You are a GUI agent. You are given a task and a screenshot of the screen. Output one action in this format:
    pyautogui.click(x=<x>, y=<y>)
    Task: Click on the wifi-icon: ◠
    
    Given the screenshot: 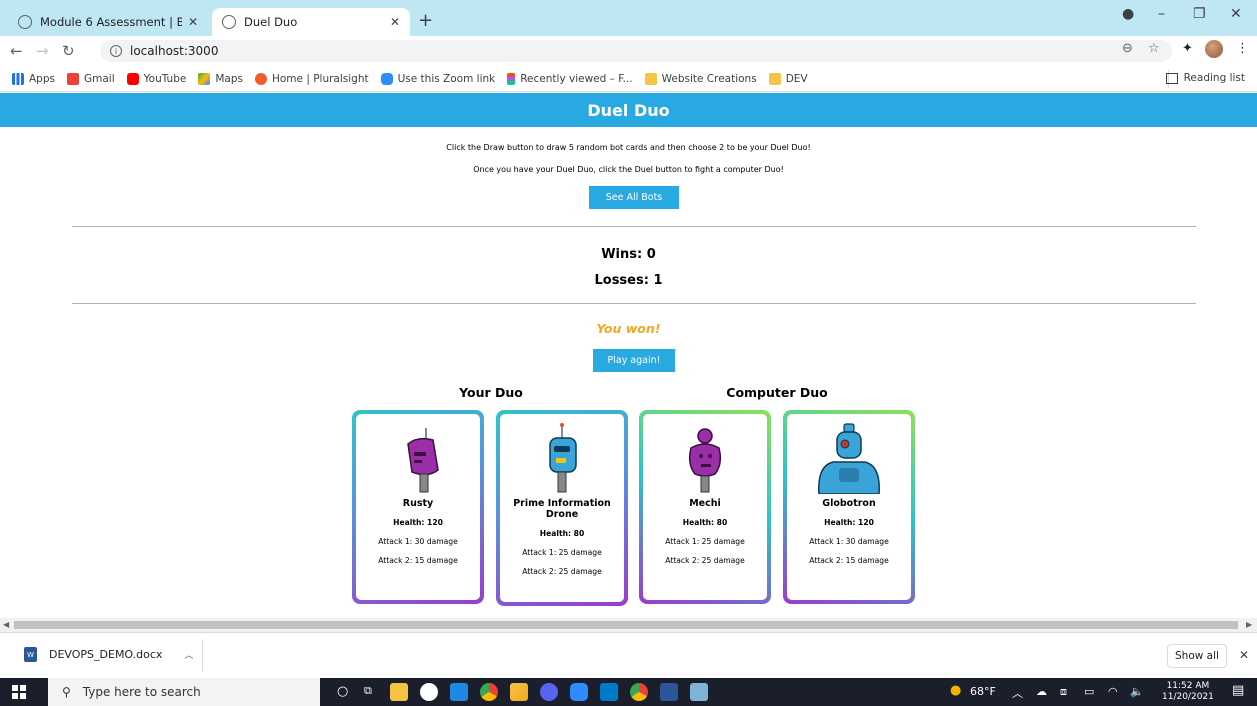 What is the action you would take?
    pyautogui.click(x=1113, y=691)
    